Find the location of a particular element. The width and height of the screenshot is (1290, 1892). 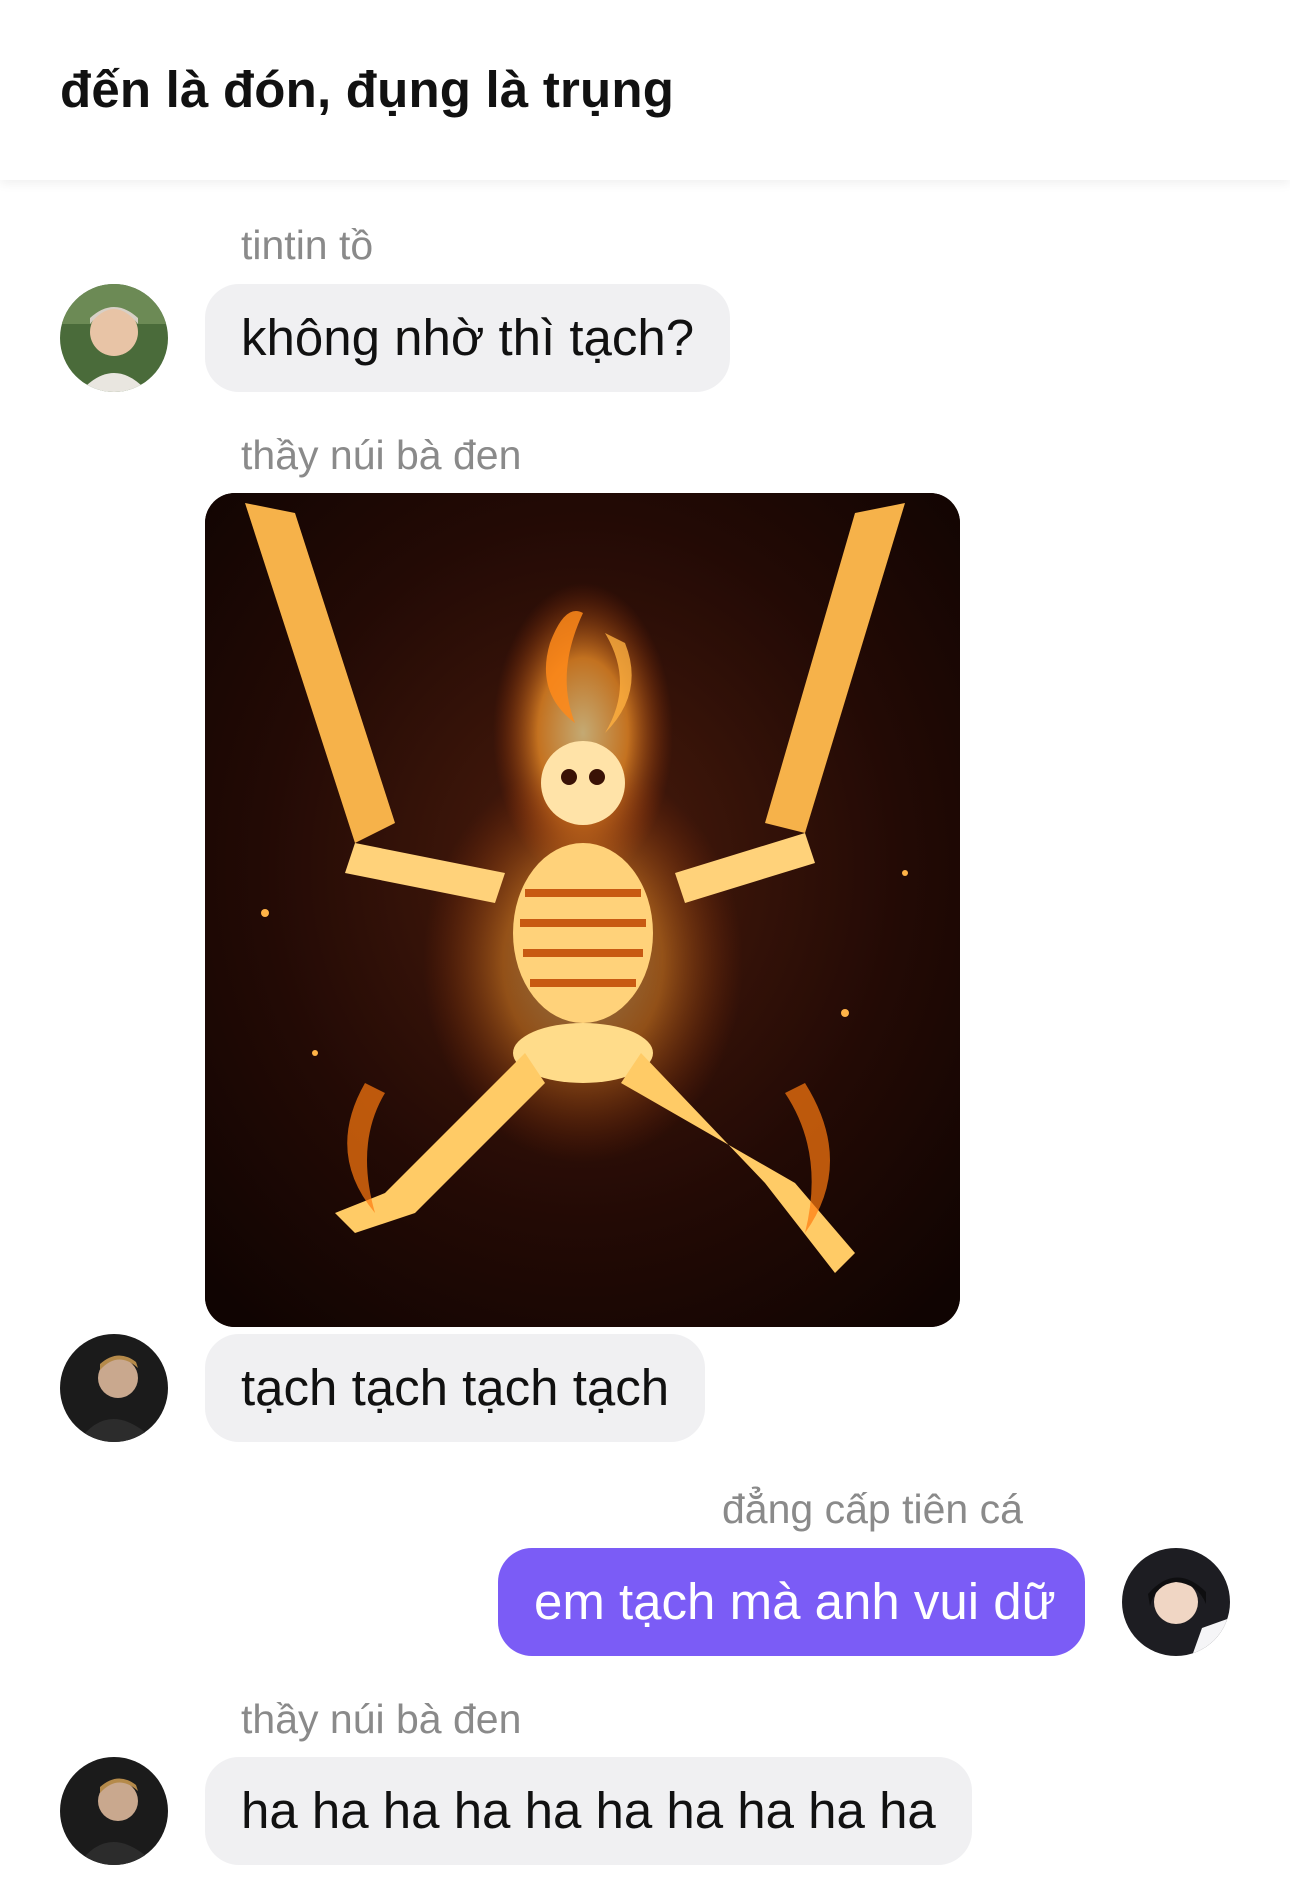

sender-name: tintin tồ is located at coordinates (307, 245).